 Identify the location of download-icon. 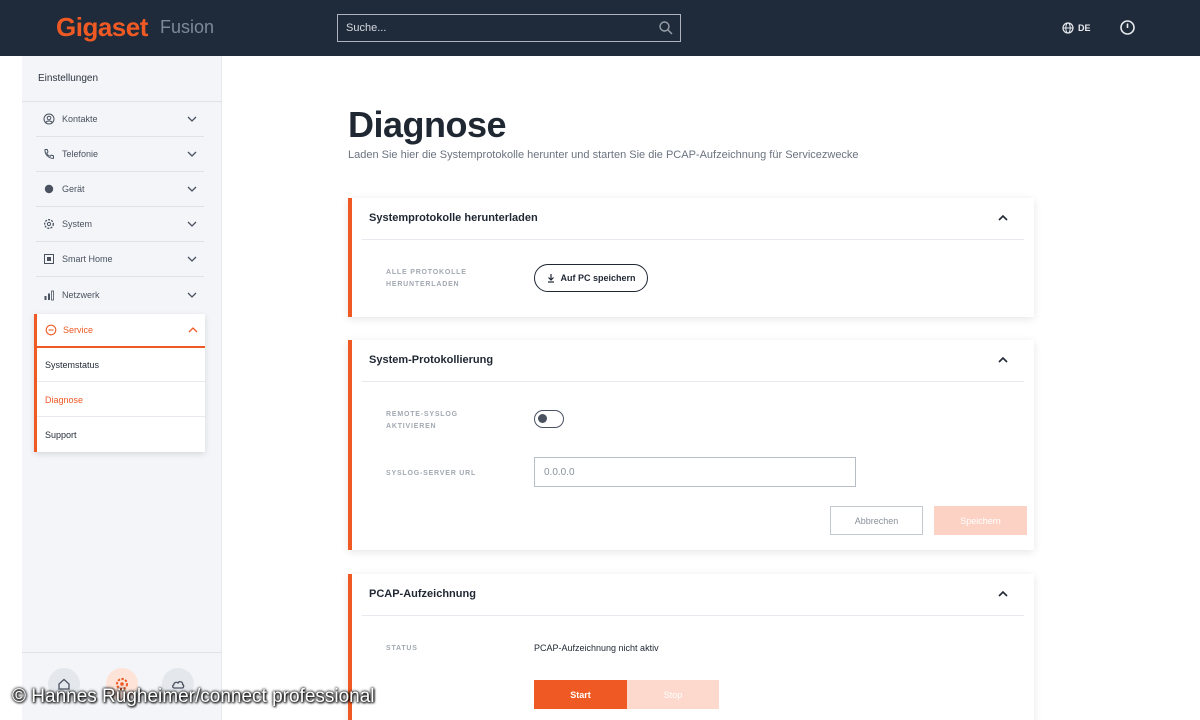
(551, 278).